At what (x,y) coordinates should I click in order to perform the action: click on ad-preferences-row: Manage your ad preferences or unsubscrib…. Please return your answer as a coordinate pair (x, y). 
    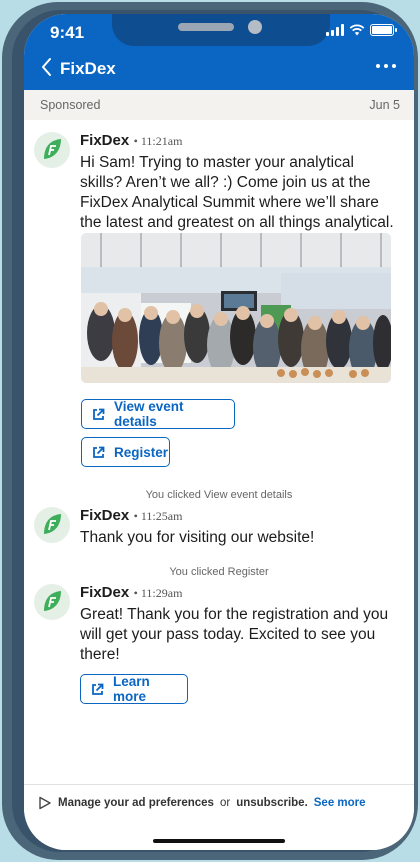
    Looking at the image, I should click on (202, 803).